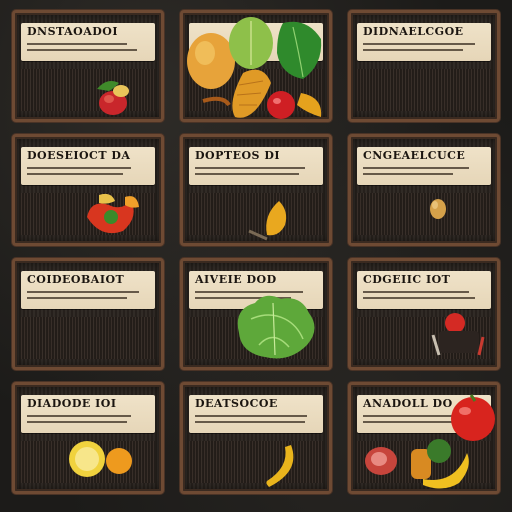 The height and width of the screenshot is (512, 512). Describe the element at coordinates (424, 66) in the screenshot. I see `produce-card-3: DIDNAELCGOE` at that location.